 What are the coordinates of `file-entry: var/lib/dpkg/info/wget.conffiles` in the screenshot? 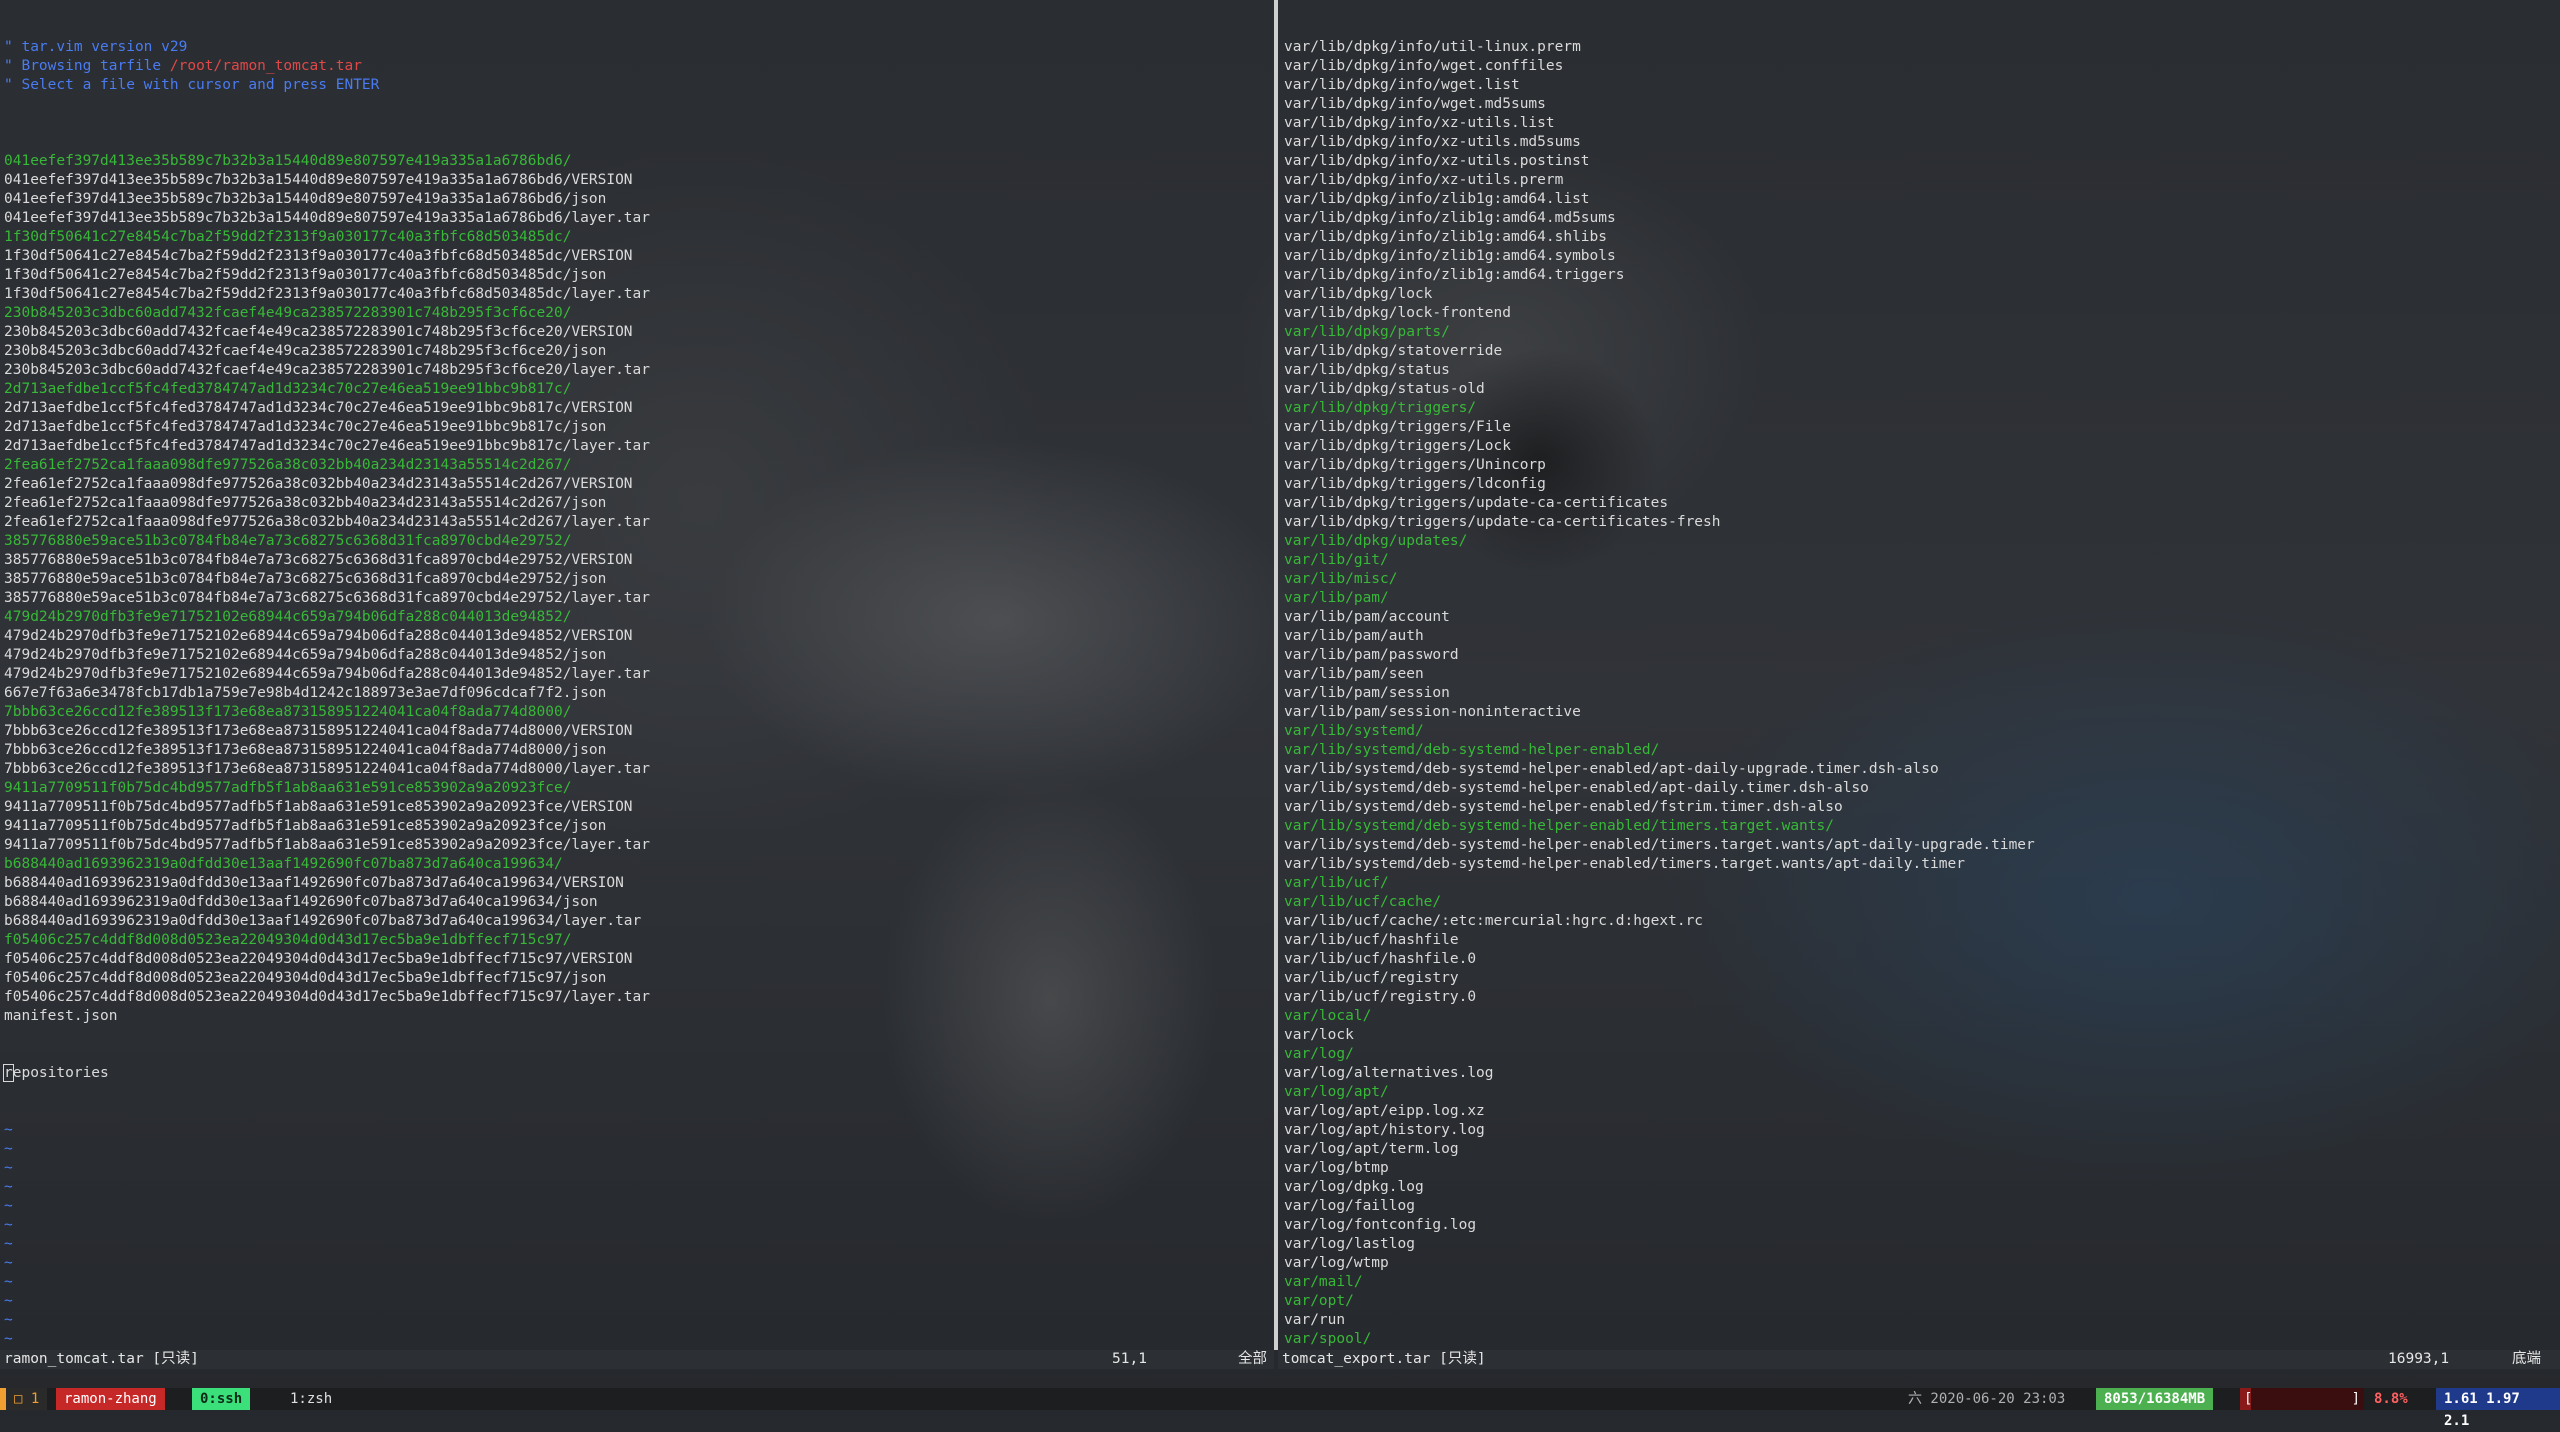 It's located at (1920, 66).